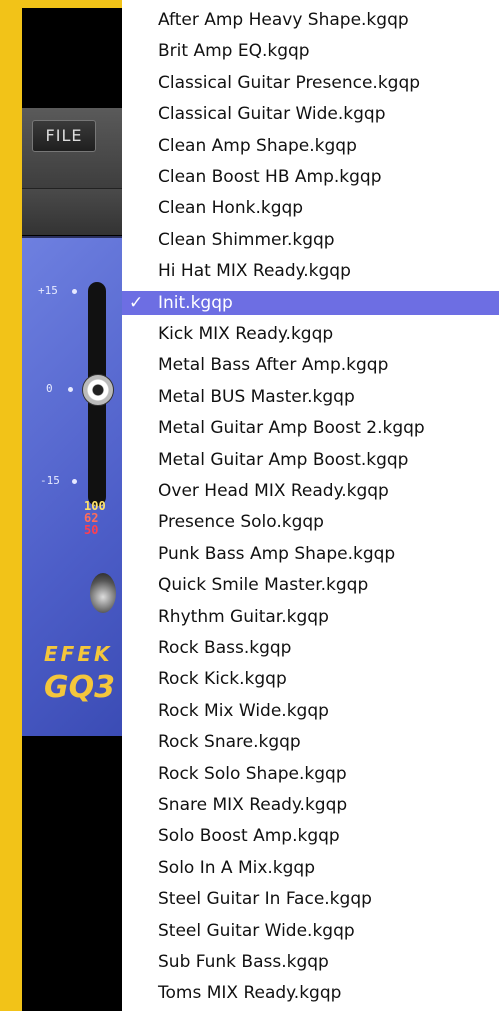 This screenshot has height=1011, width=499. What do you see at coordinates (289, 82) in the screenshot?
I see `menu-item-label: Classical Guitar Presence.kgqp` at bounding box center [289, 82].